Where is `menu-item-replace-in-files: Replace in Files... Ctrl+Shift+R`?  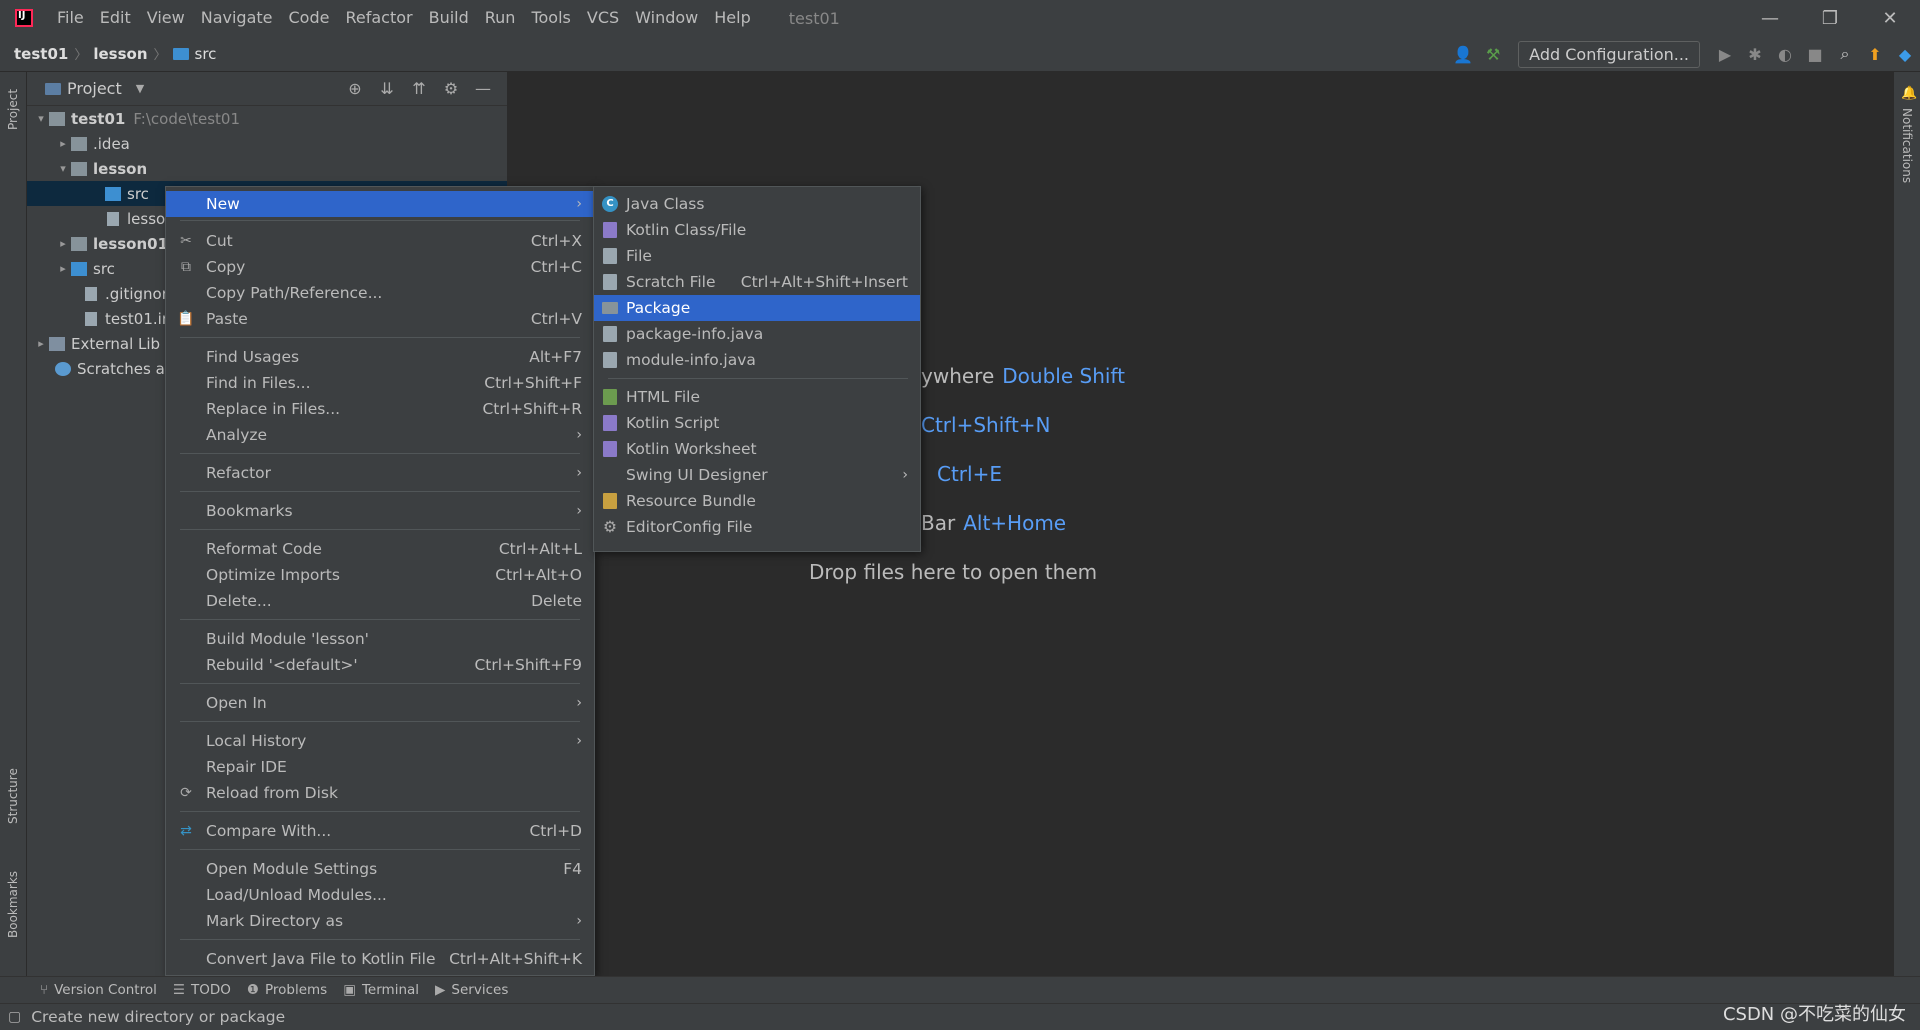
menu-item-replace-in-files: Replace in Files... Ctrl+Shift+R is located at coordinates (380, 409).